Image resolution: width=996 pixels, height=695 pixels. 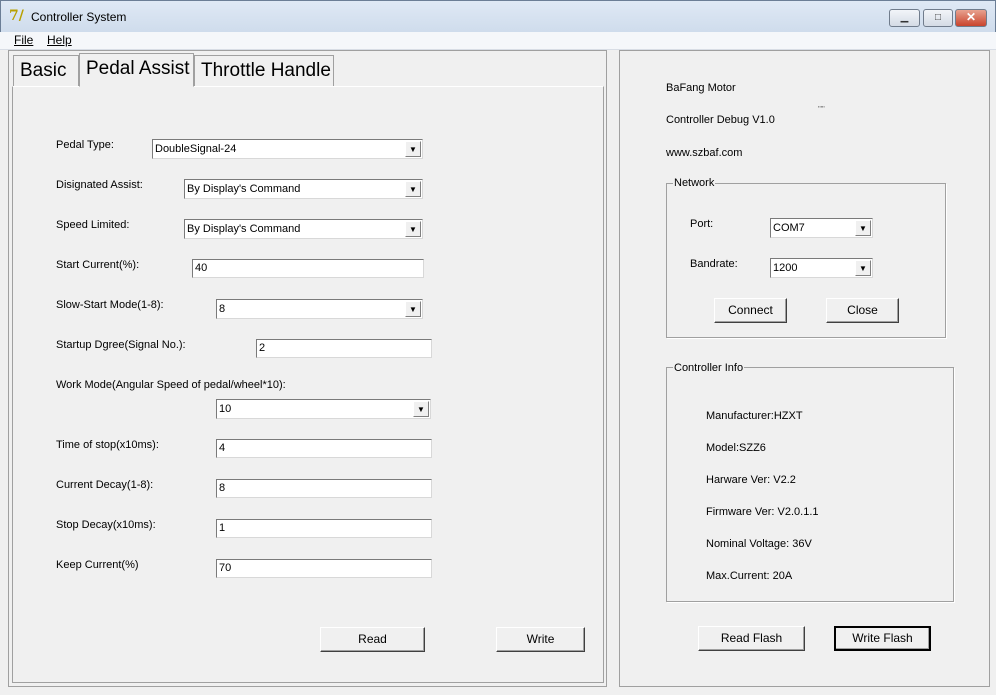 I want to click on slow-start-label: Slow-Start Mode(1-8):, so click(x=110, y=305).